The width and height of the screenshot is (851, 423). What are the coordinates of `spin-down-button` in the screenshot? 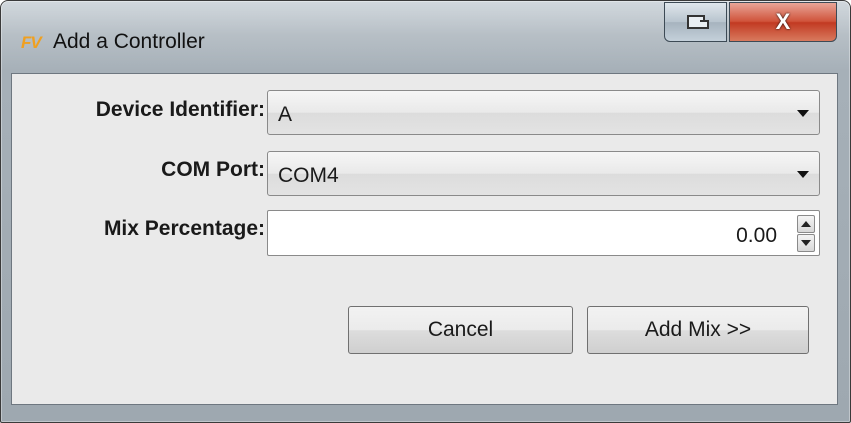 It's located at (806, 243).